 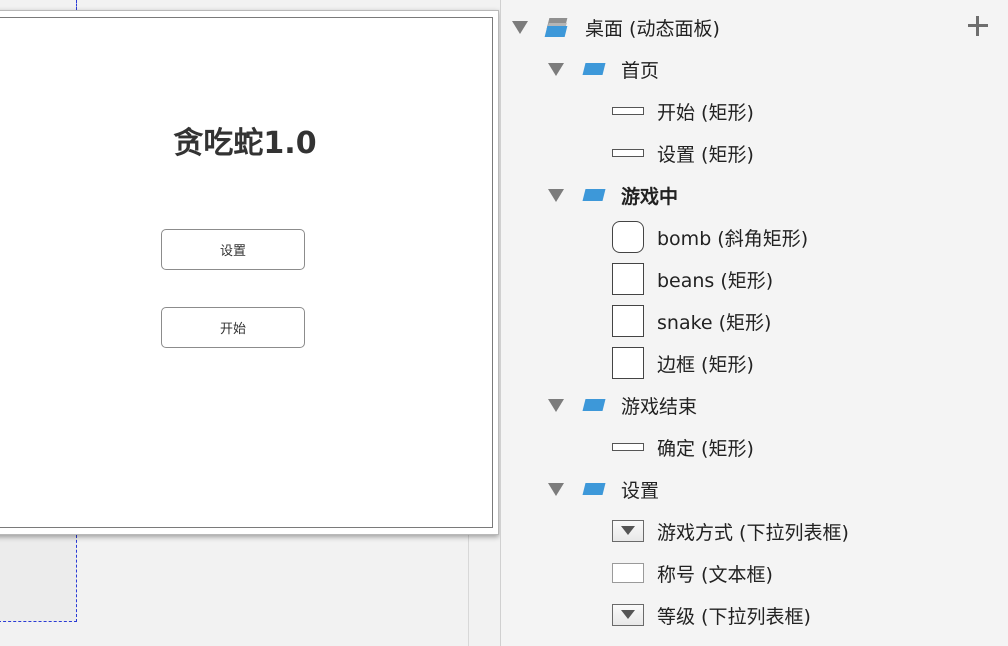 I want to click on outline-item-label: 边框 (矩形), so click(x=705, y=365).